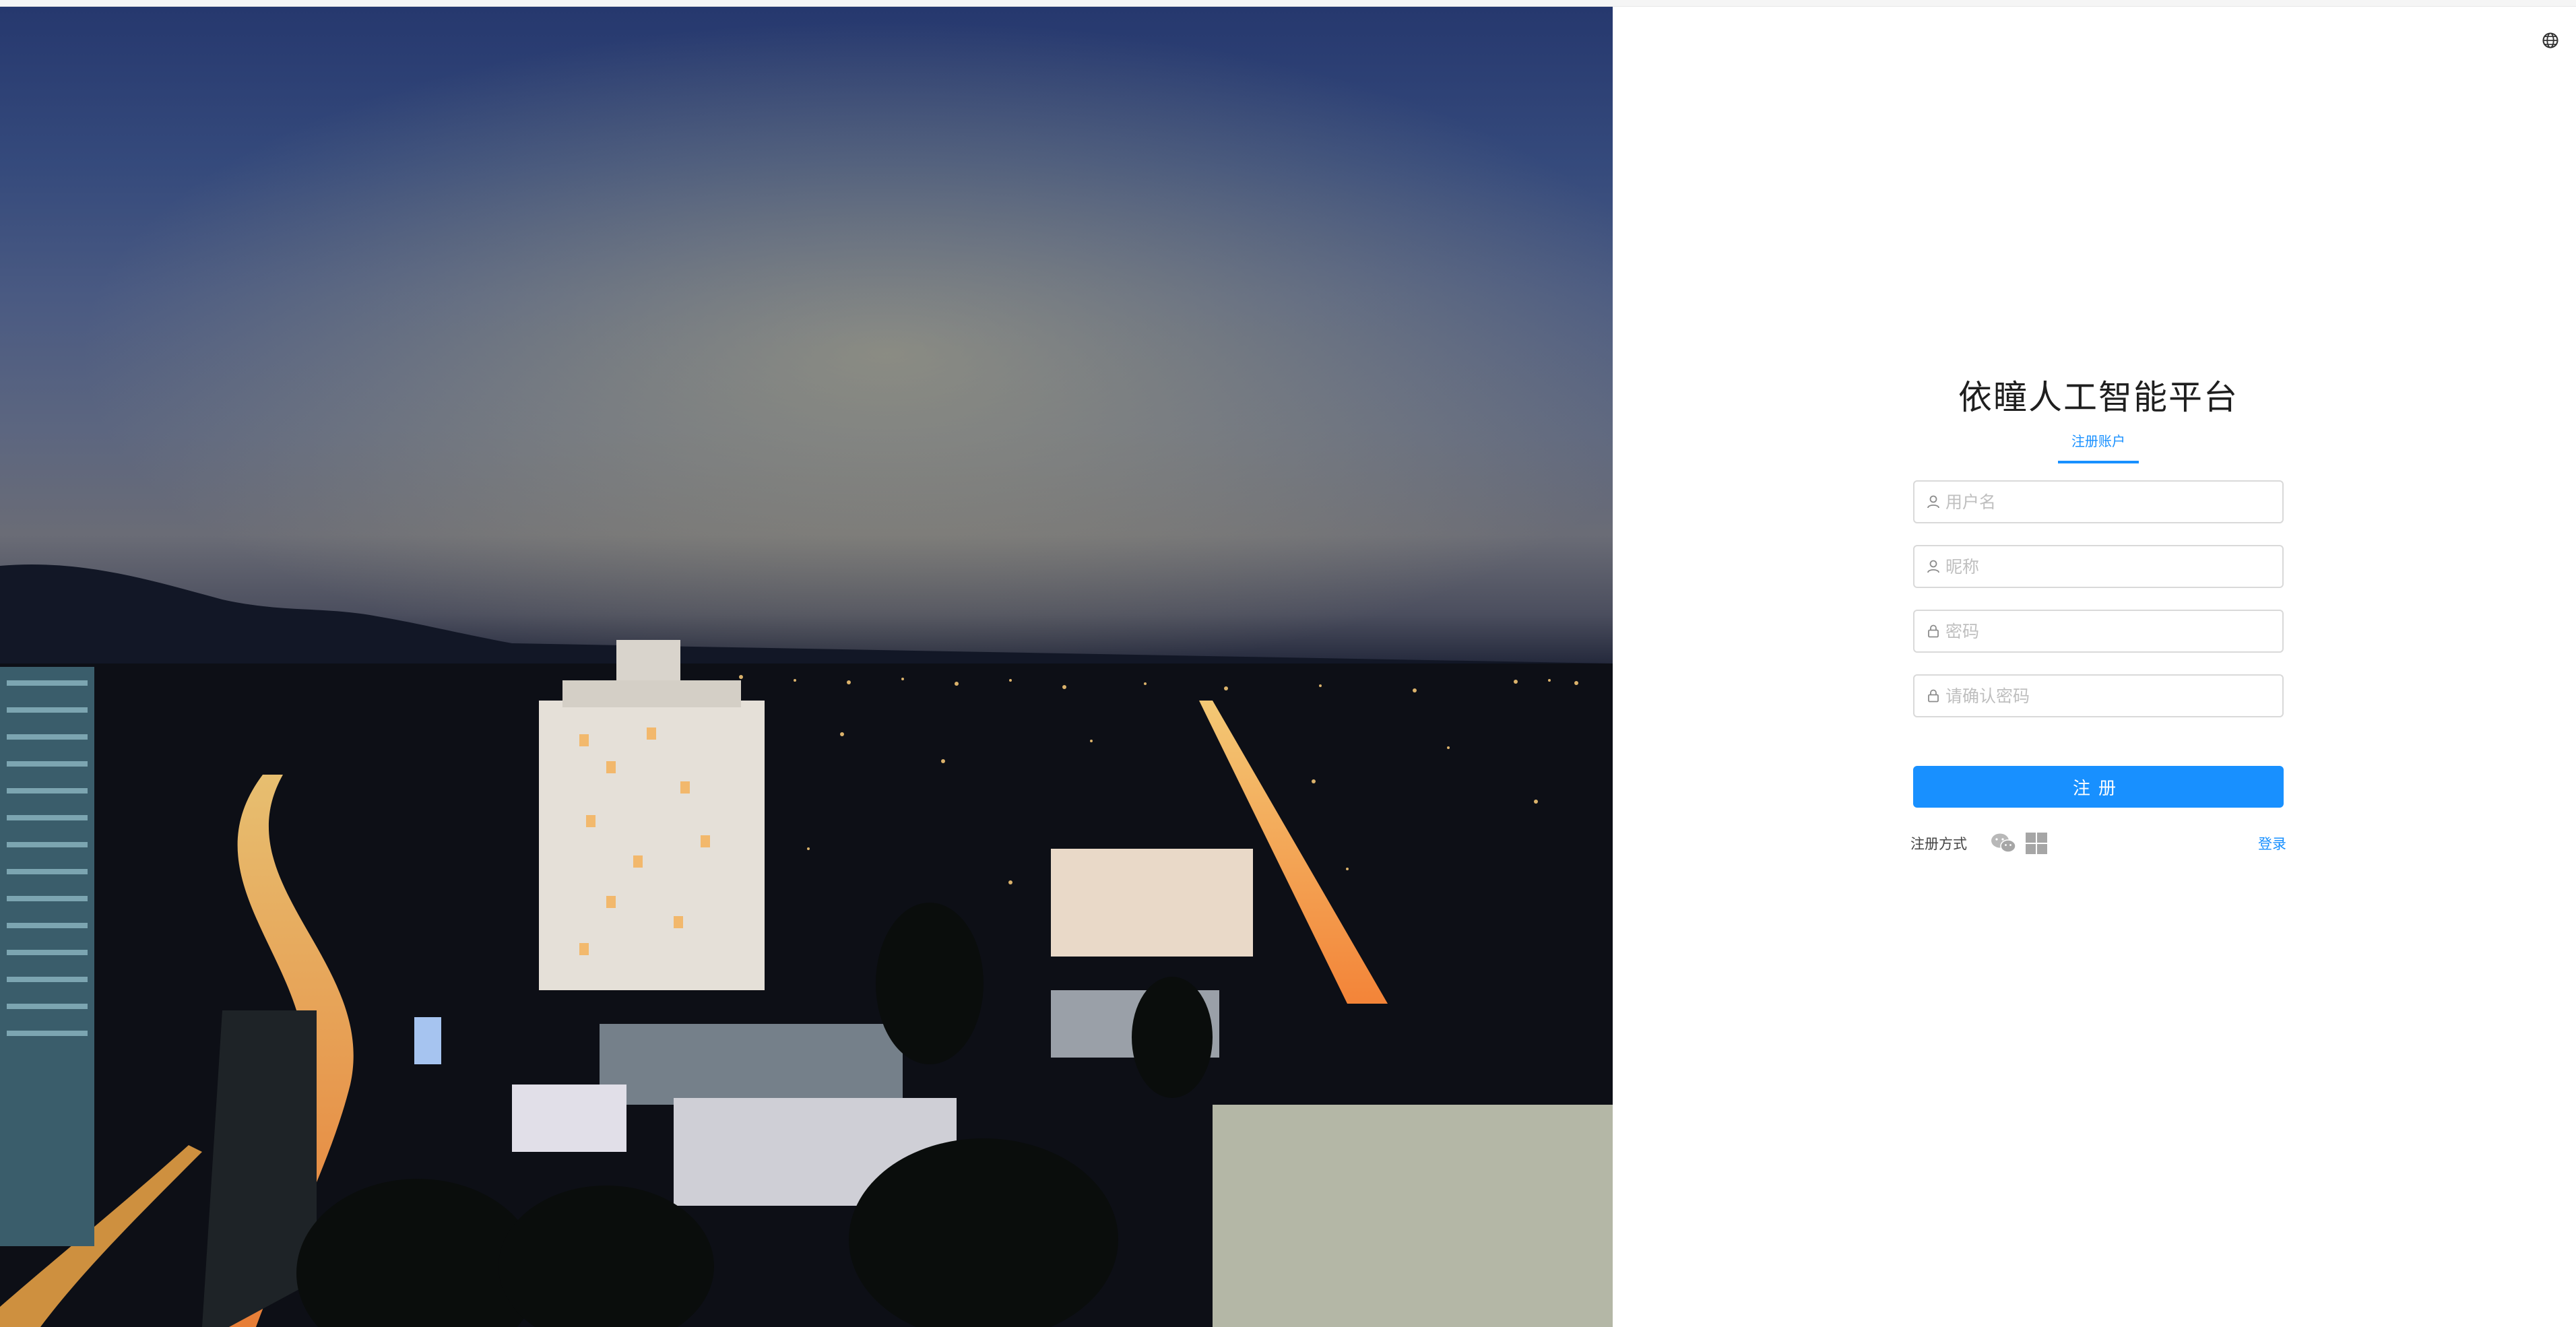  What do you see at coordinates (2098, 444) in the screenshot?
I see `tab-register-account: 注册账户` at bounding box center [2098, 444].